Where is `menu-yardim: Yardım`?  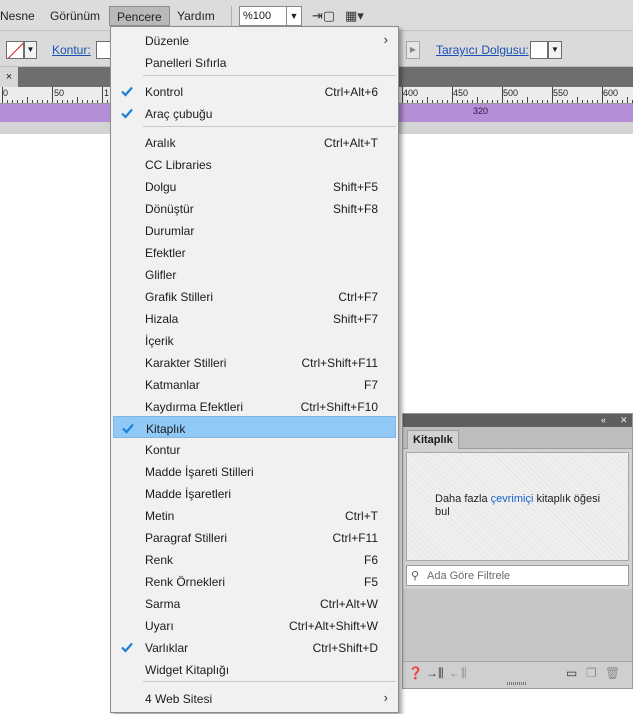 menu-yardim: Yardım is located at coordinates (196, 16).